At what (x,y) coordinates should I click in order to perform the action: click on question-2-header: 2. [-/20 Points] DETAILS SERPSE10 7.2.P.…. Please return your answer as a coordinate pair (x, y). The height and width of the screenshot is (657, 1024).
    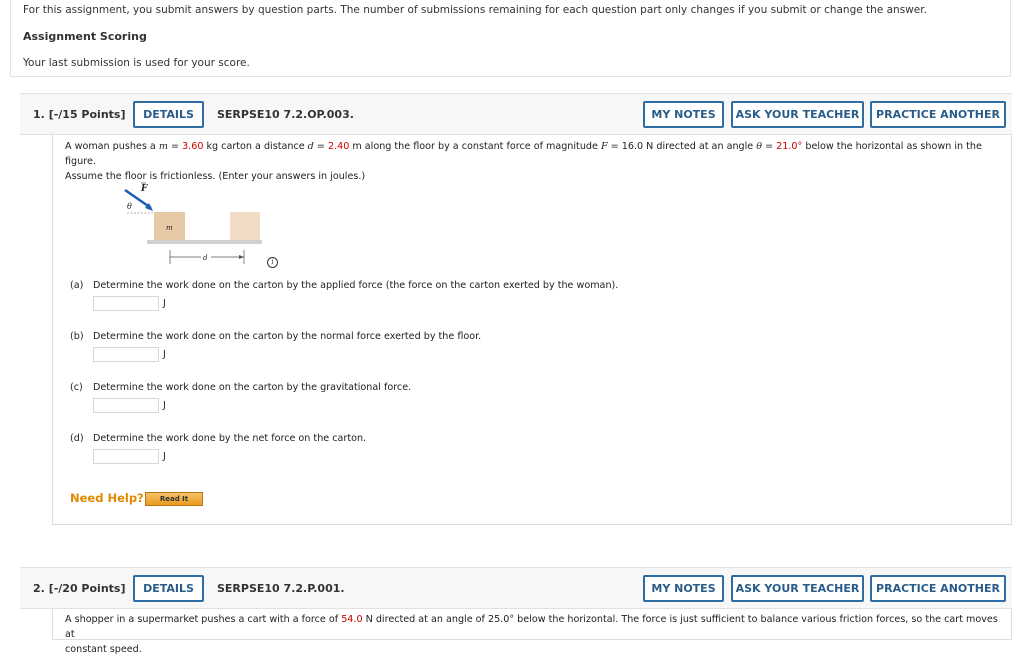
    Looking at the image, I should click on (516, 588).